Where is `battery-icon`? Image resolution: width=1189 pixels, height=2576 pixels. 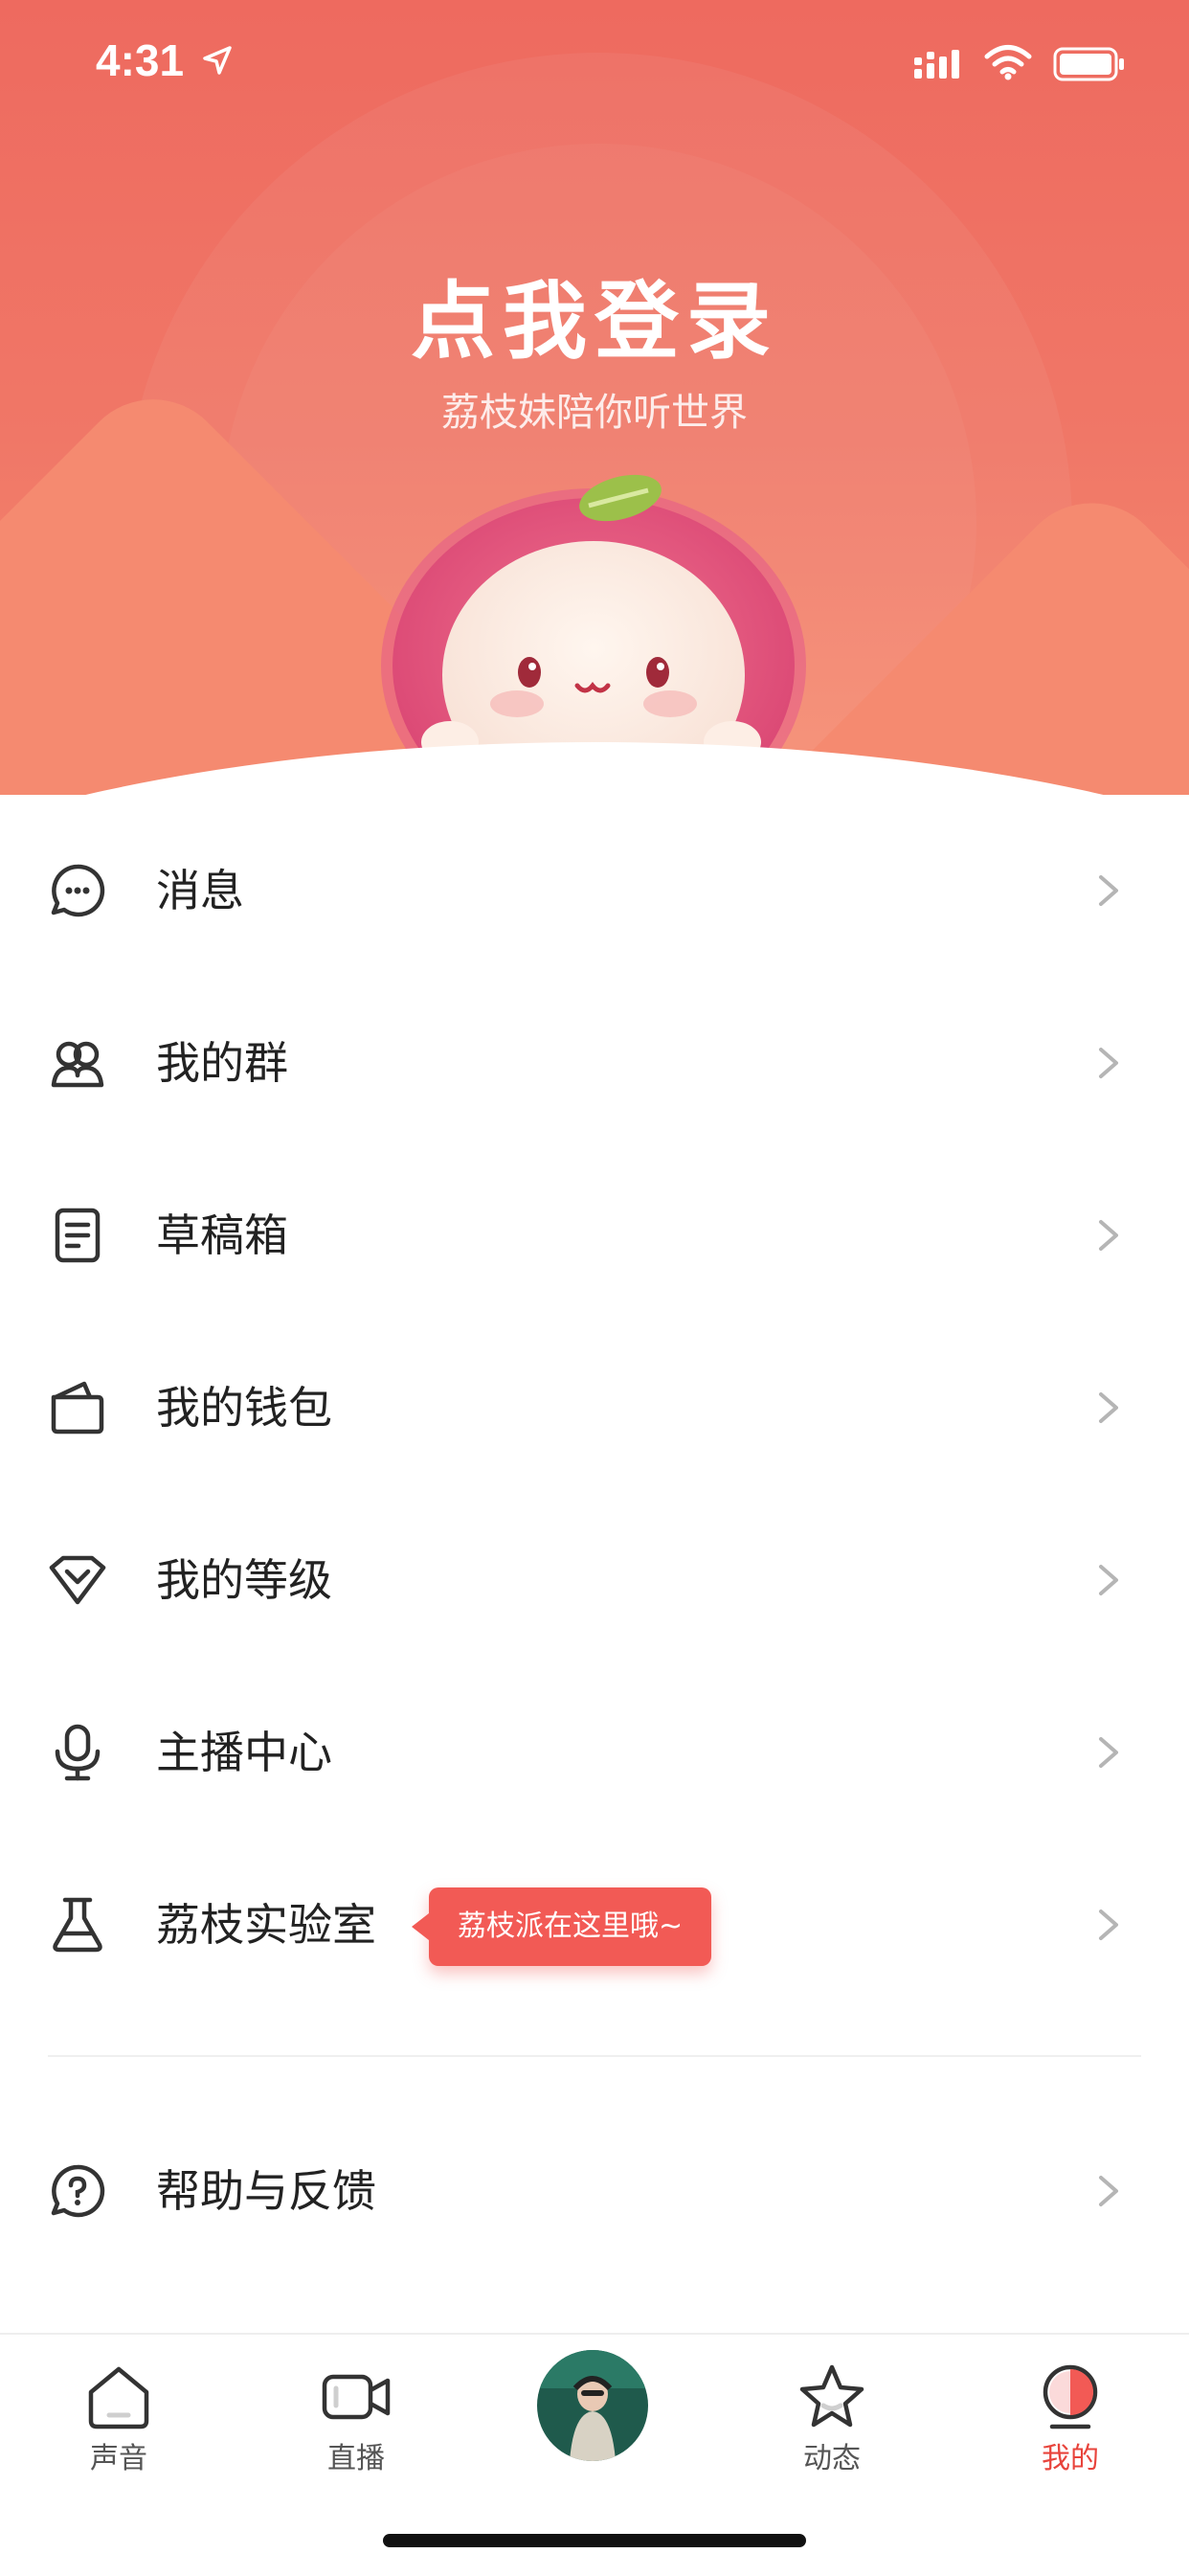
battery-icon is located at coordinates (1088, 64).